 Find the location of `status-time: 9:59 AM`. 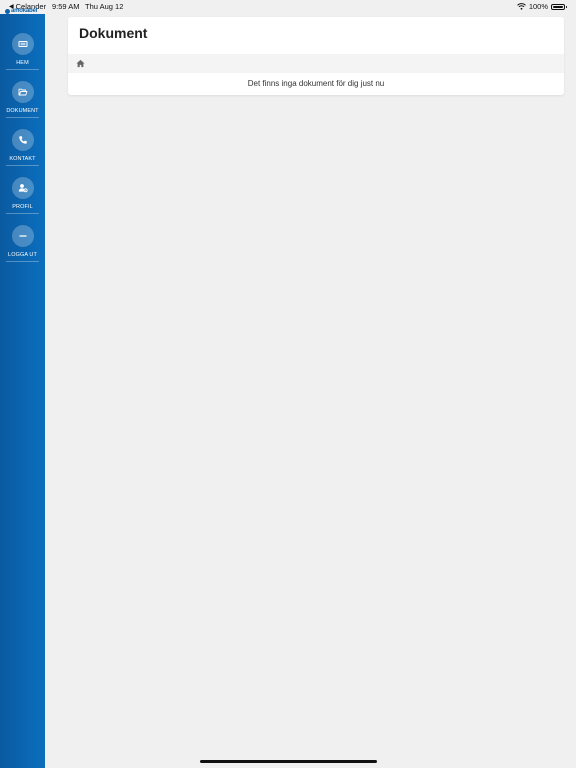

status-time: 9:59 AM is located at coordinates (66, 6).